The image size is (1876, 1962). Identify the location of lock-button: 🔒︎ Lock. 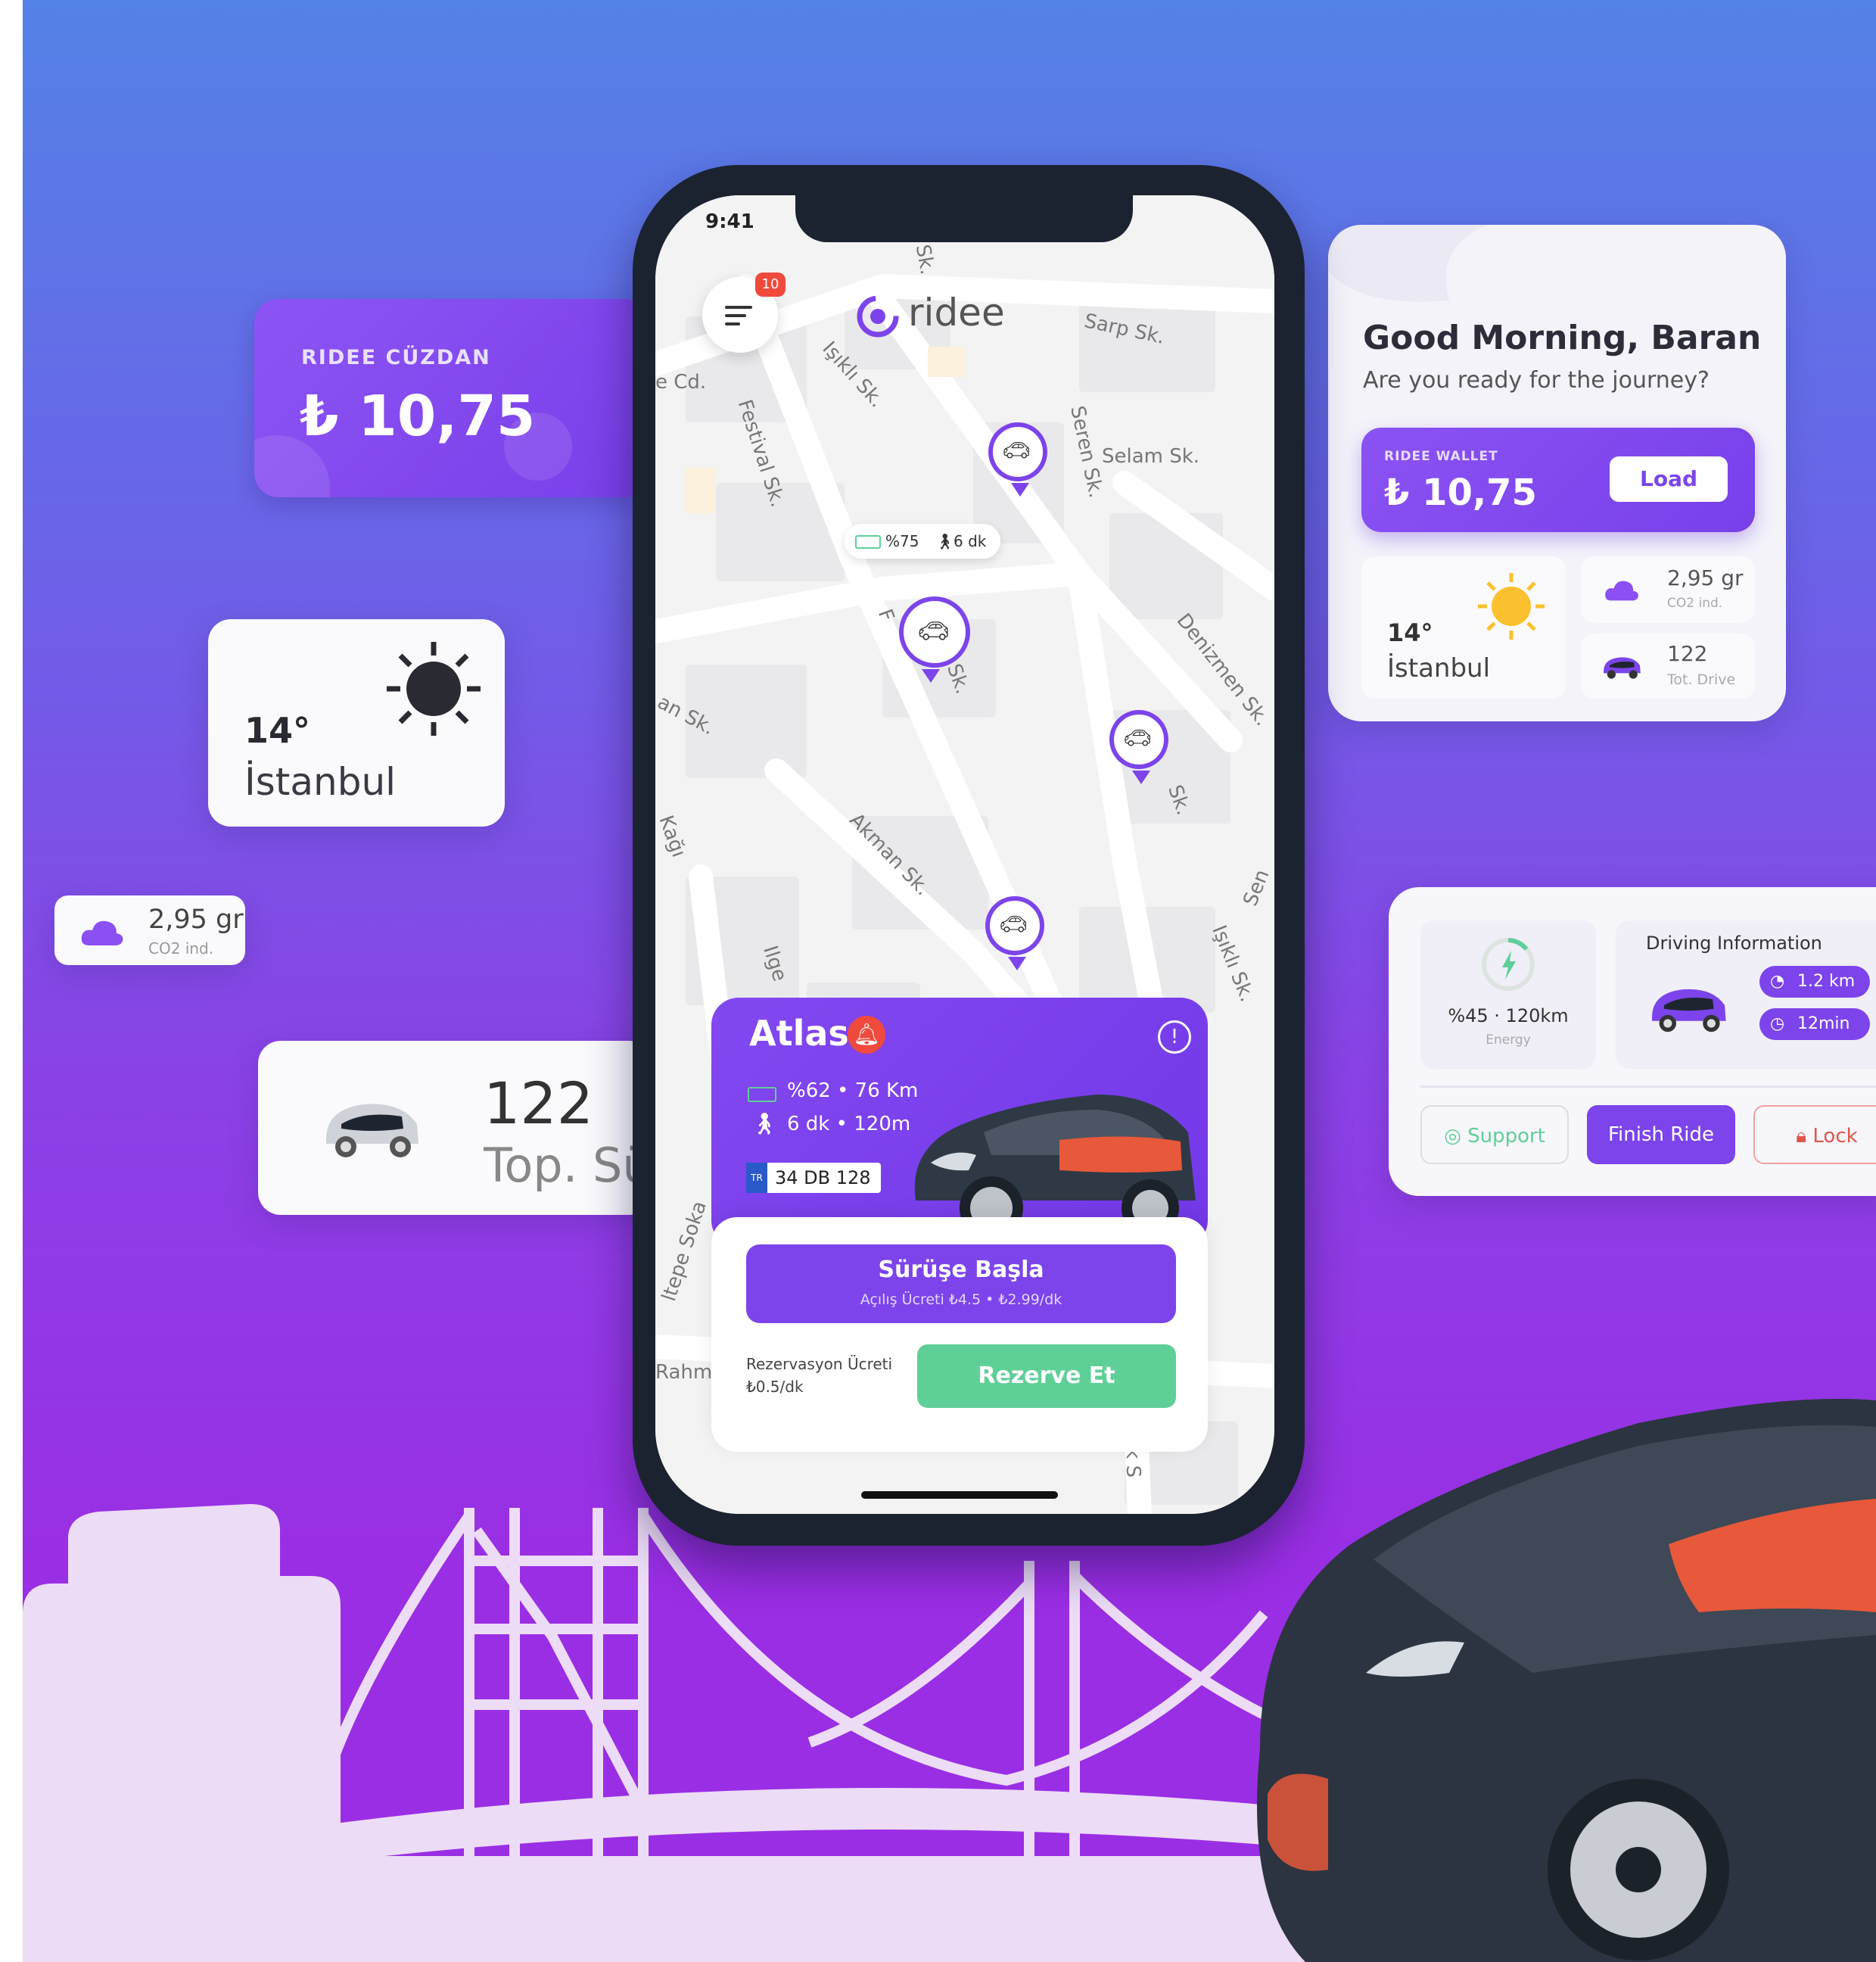
(1814, 1134).